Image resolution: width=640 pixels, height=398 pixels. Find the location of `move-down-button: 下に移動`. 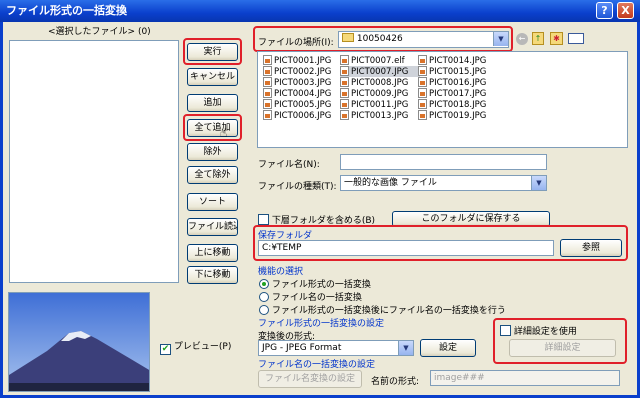

move-down-button: 下に移動 is located at coordinates (212, 275).